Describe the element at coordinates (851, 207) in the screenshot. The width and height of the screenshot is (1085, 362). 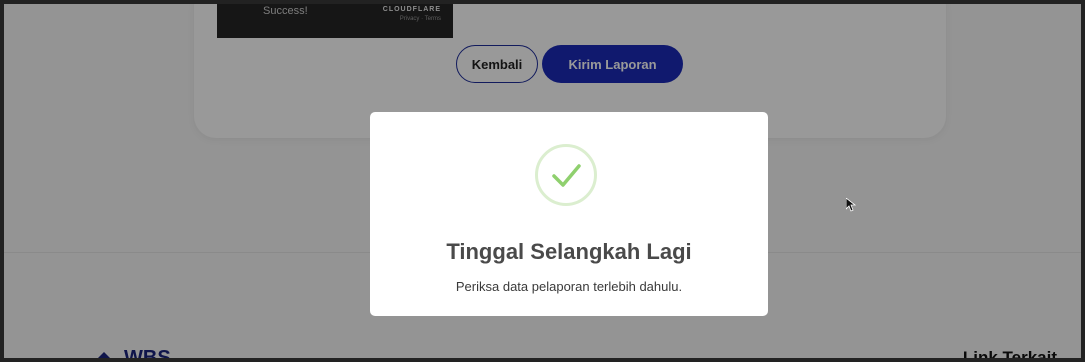
I see `mouse-cursor-icon` at that location.